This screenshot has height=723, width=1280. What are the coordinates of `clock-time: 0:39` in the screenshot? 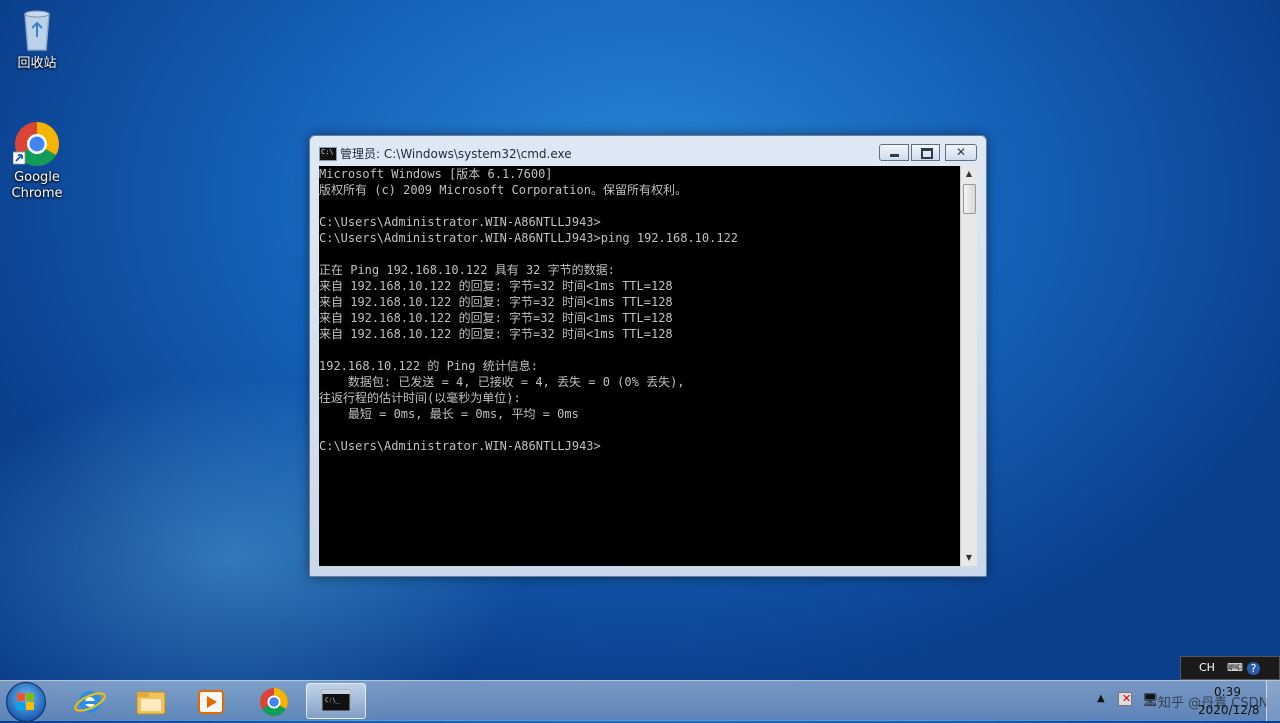 It's located at (1227, 692).